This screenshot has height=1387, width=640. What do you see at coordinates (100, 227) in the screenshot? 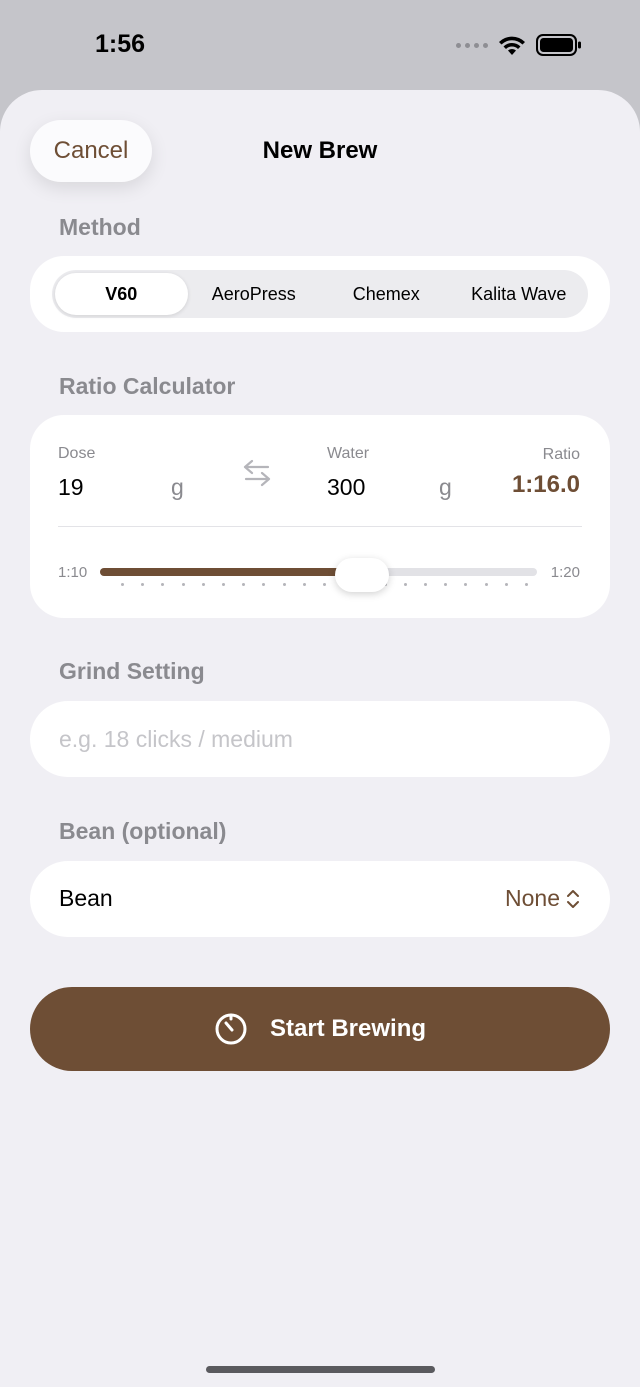
I see `method-section-label: Method` at bounding box center [100, 227].